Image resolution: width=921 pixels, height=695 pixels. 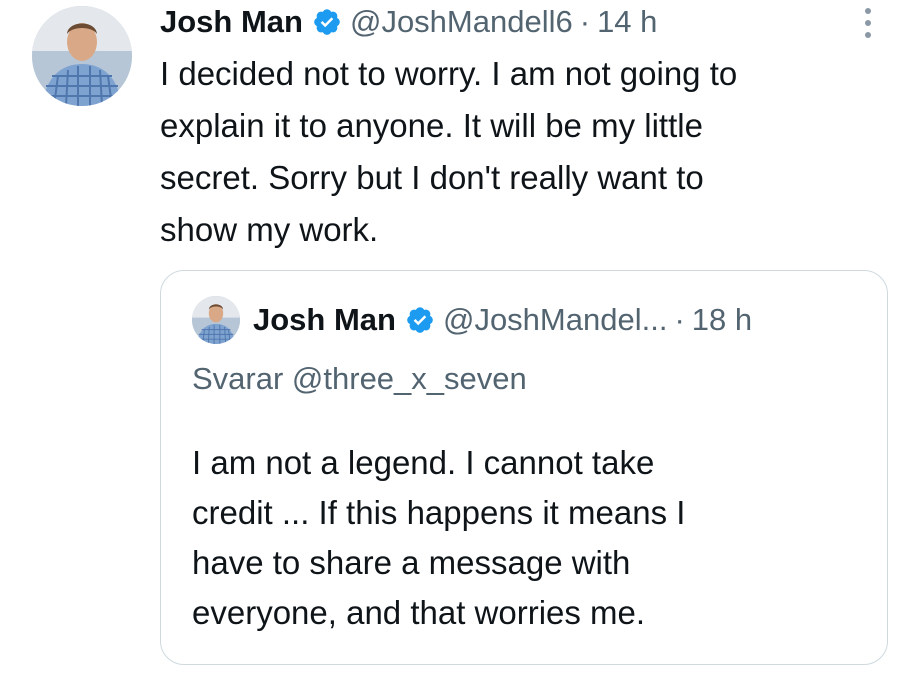 I want to click on tweet-timestamp: 14 h, so click(x=627, y=22).